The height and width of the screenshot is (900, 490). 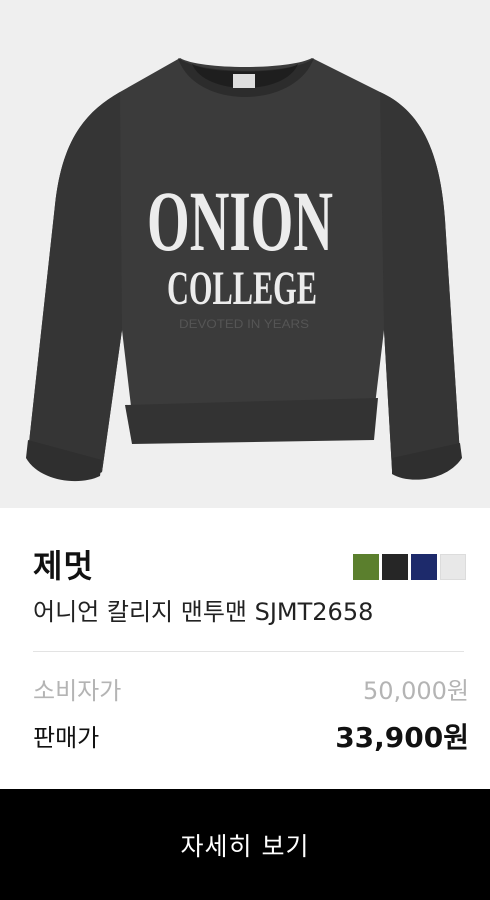 I want to click on sale-price-label: 판매가, so click(x=66, y=738).